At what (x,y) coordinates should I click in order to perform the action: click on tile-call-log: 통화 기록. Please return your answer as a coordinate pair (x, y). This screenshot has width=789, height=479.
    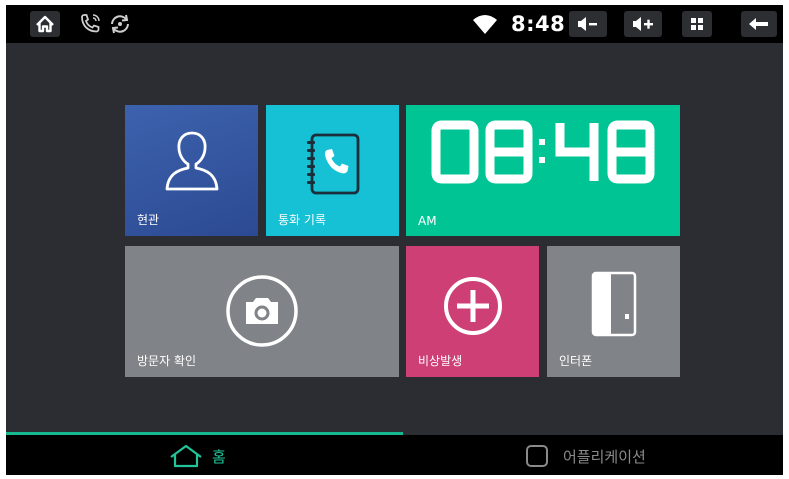
    Looking at the image, I should click on (332, 170).